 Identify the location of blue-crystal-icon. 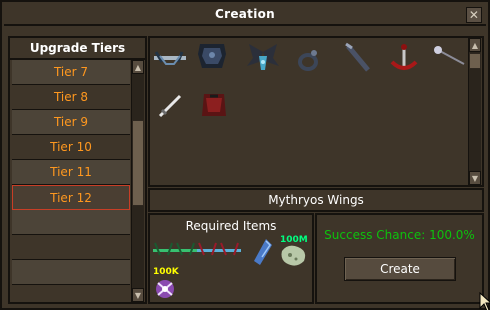
(263, 252).